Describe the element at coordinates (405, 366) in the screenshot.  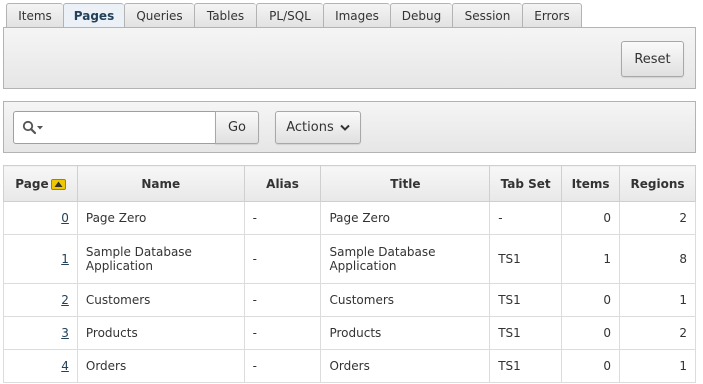
I see `title-cell: Orders` at that location.